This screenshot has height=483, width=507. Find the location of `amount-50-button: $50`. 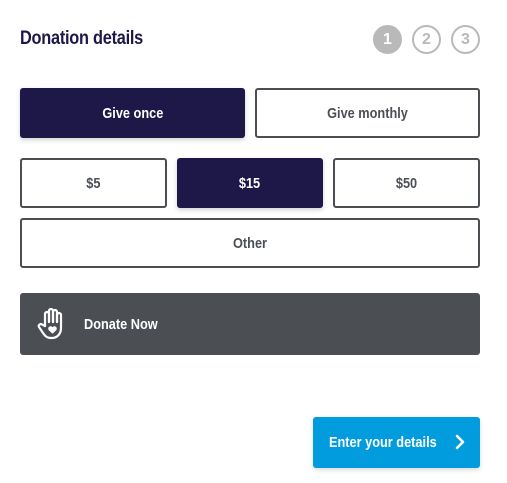

amount-50-button: $50 is located at coordinates (406, 183).